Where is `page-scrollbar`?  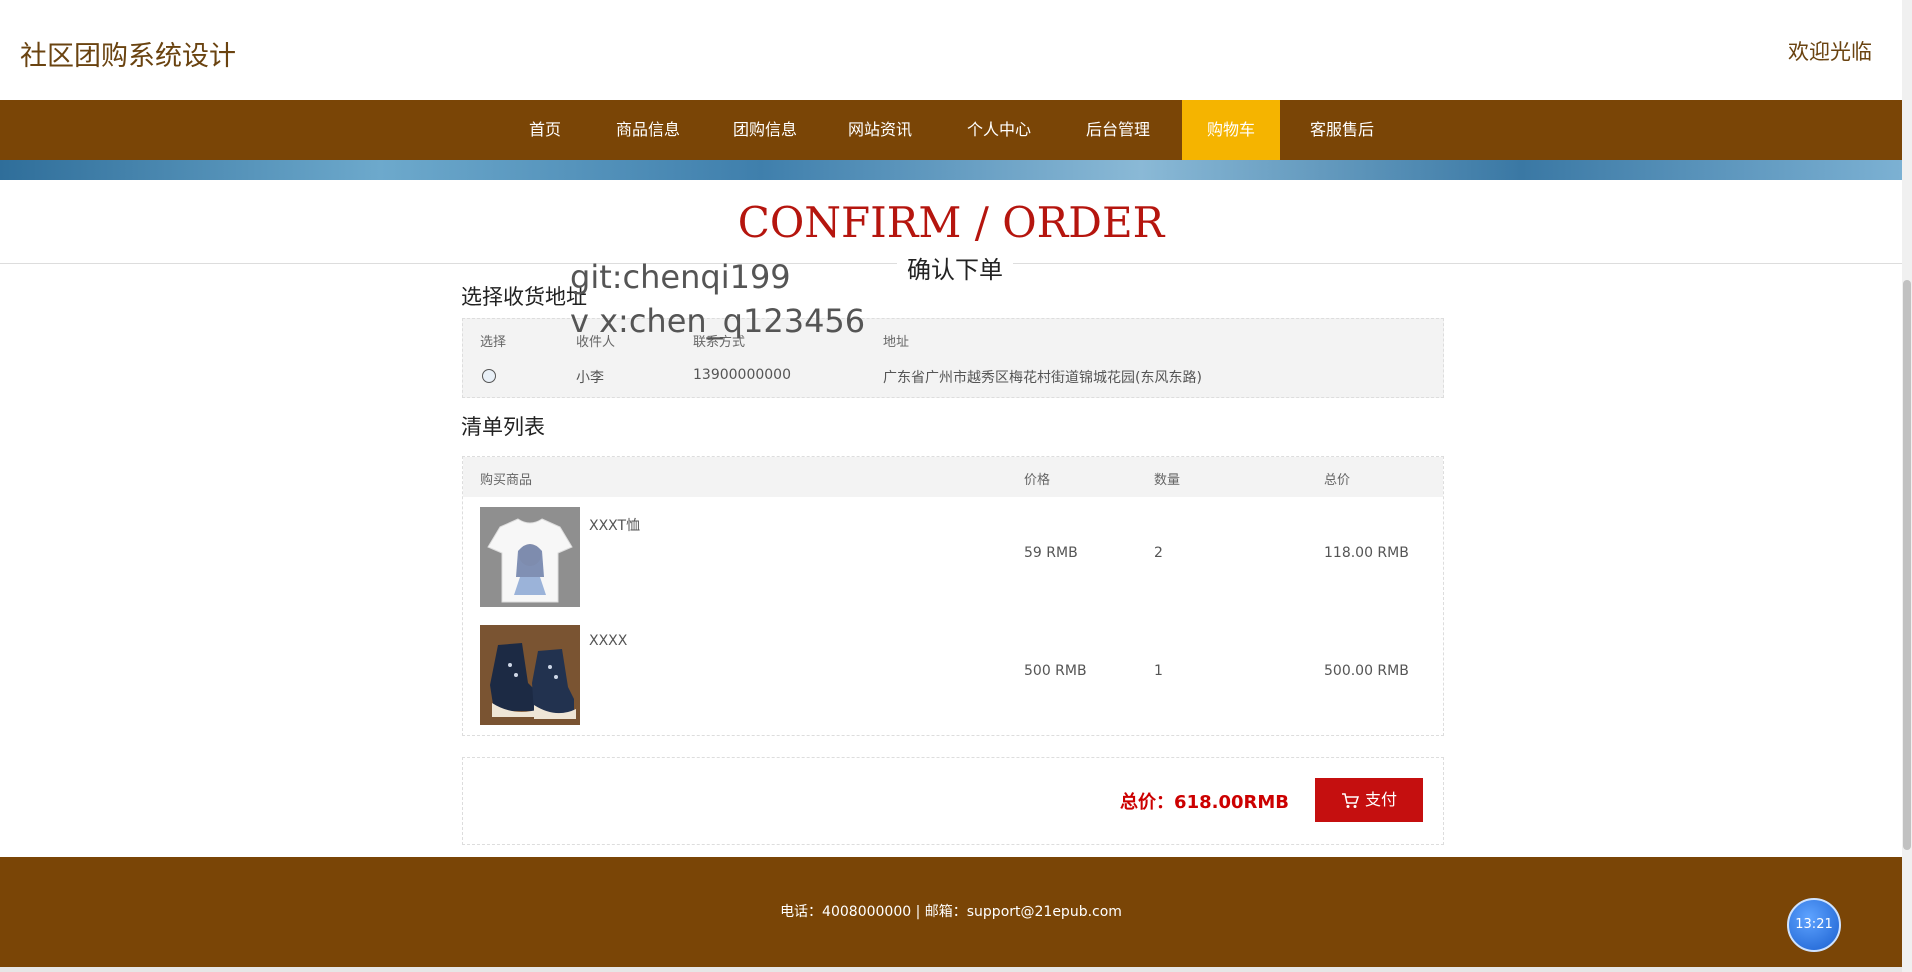
page-scrollbar is located at coordinates (1907, 486).